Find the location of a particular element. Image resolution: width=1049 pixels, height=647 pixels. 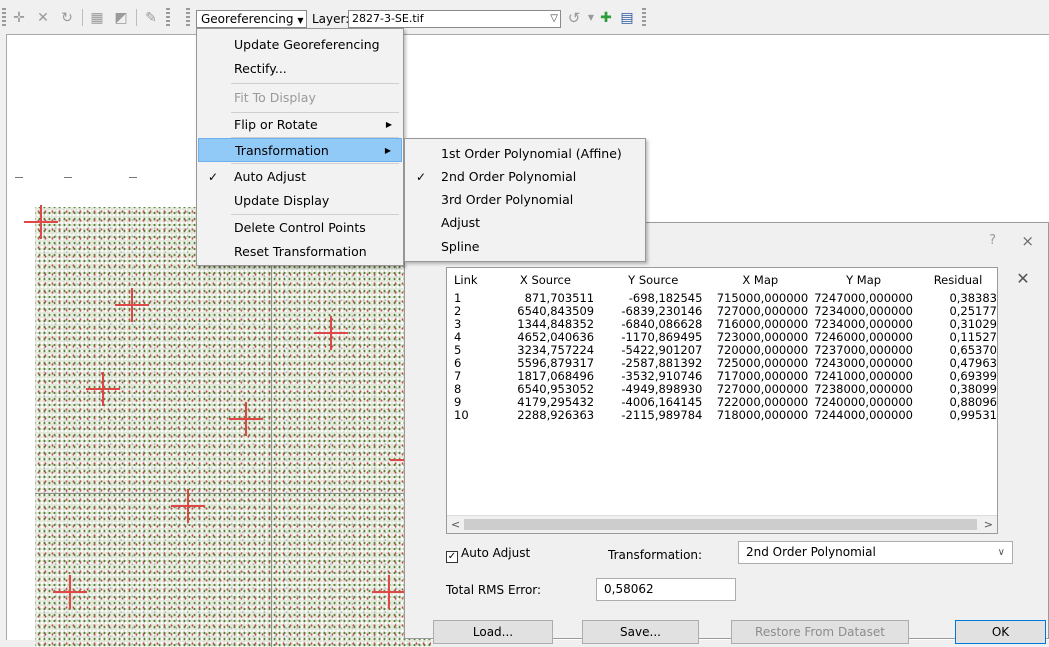

column-header-residual: Residual is located at coordinates (958, 280).